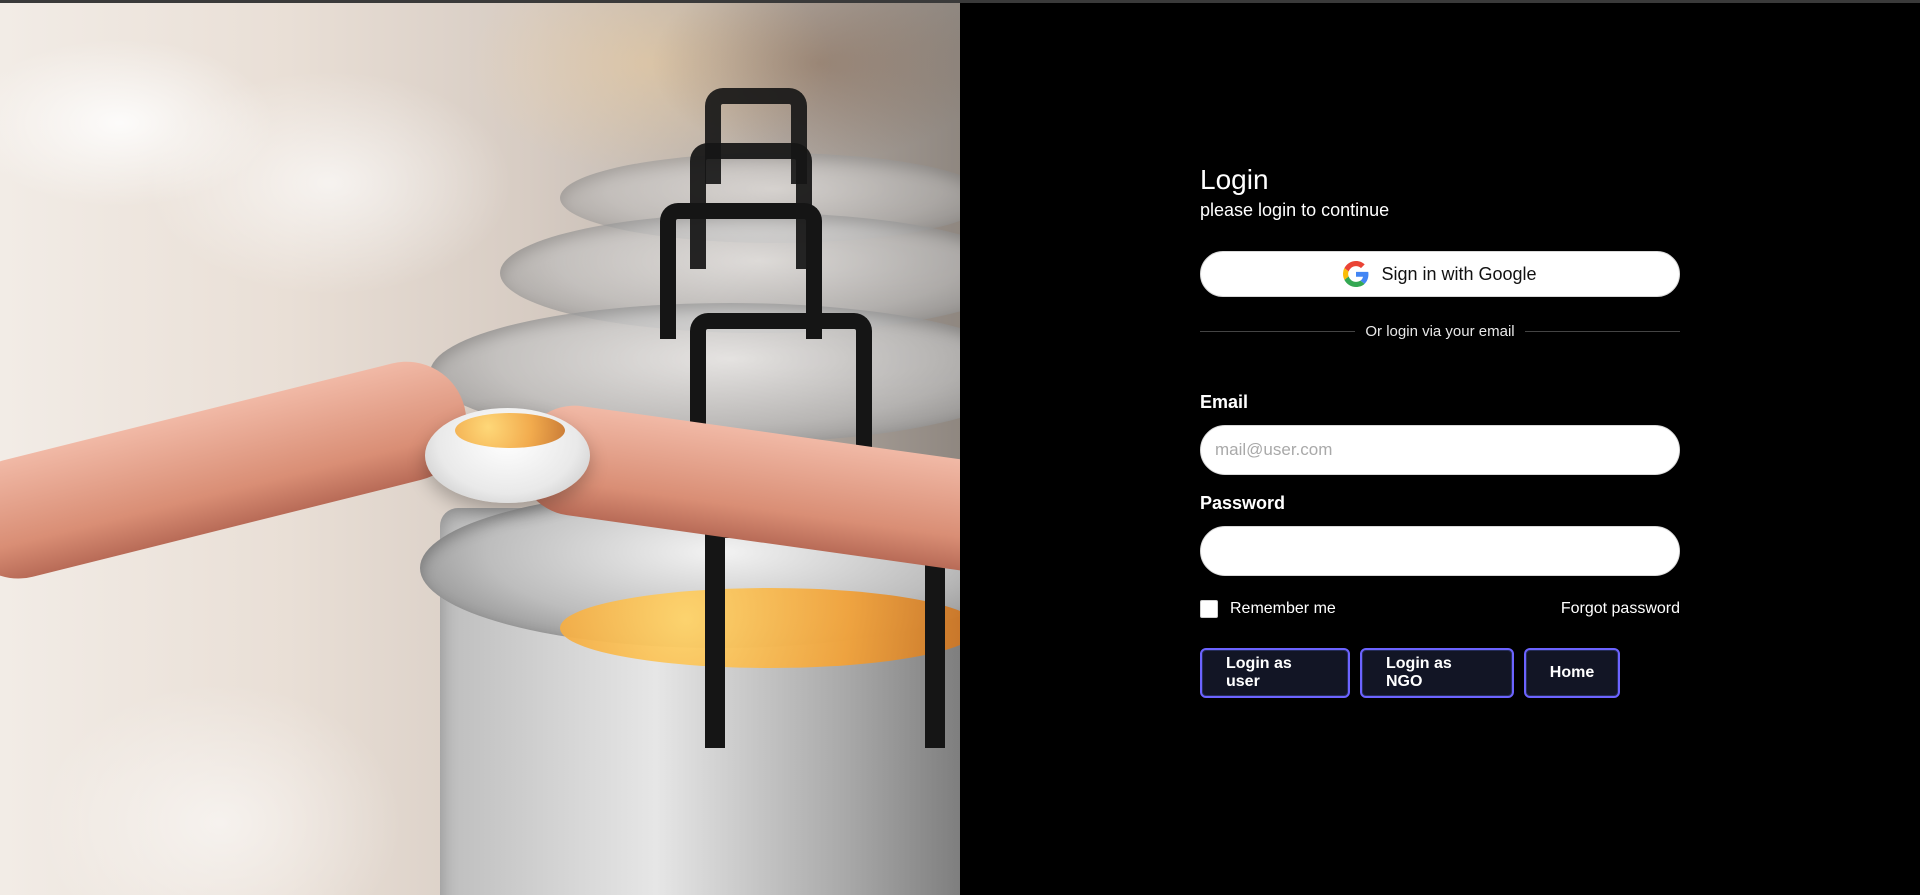 Image resolution: width=1920 pixels, height=895 pixels. Describe the element at coordinates (1278, 331) in the screenshot. I see `divider-line-left` at that location.